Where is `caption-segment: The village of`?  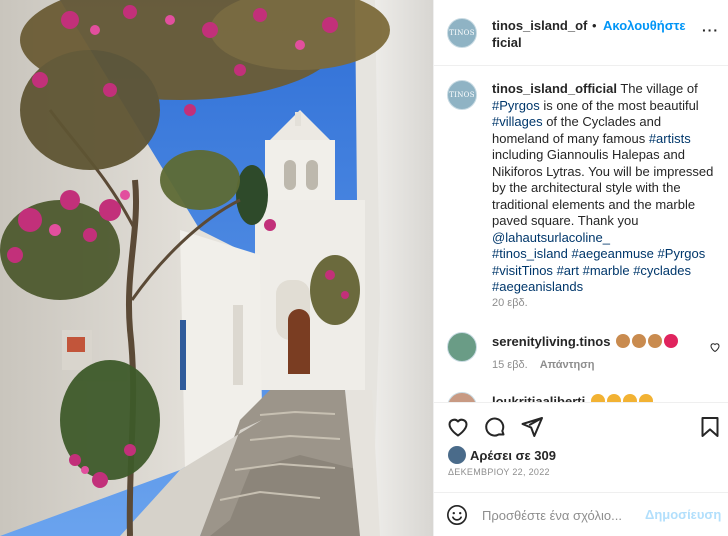 caption-segment: The village of is located at coordinates (657, 88).